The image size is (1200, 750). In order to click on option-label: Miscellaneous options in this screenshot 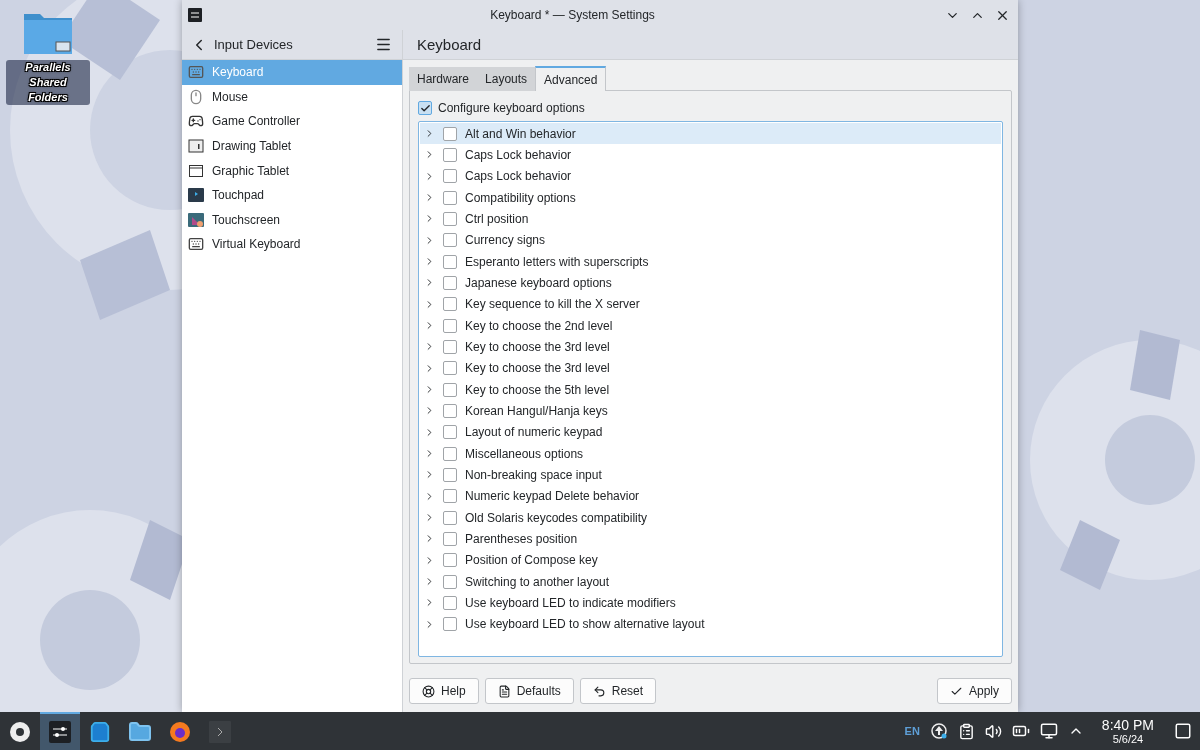, I will do `click(524, 453)`.